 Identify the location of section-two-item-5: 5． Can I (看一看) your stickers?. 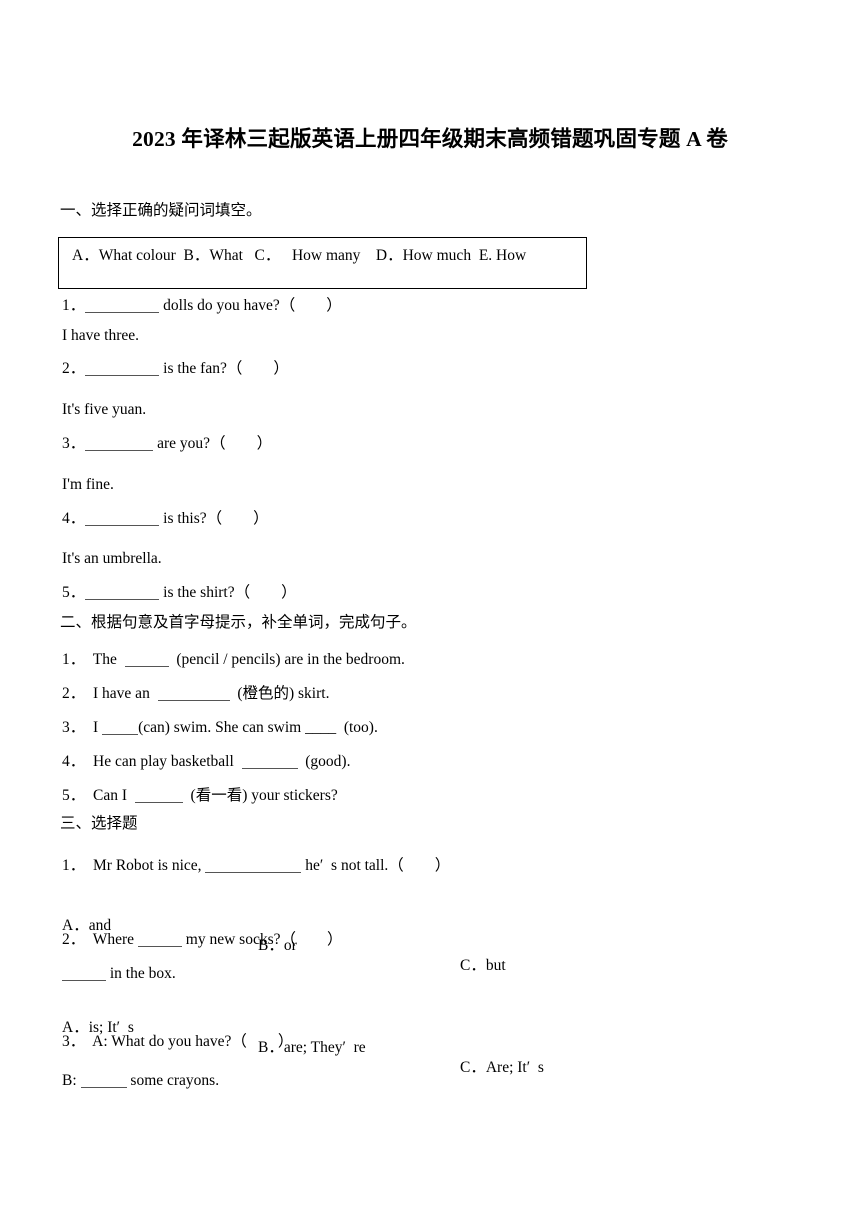
(200, 796).